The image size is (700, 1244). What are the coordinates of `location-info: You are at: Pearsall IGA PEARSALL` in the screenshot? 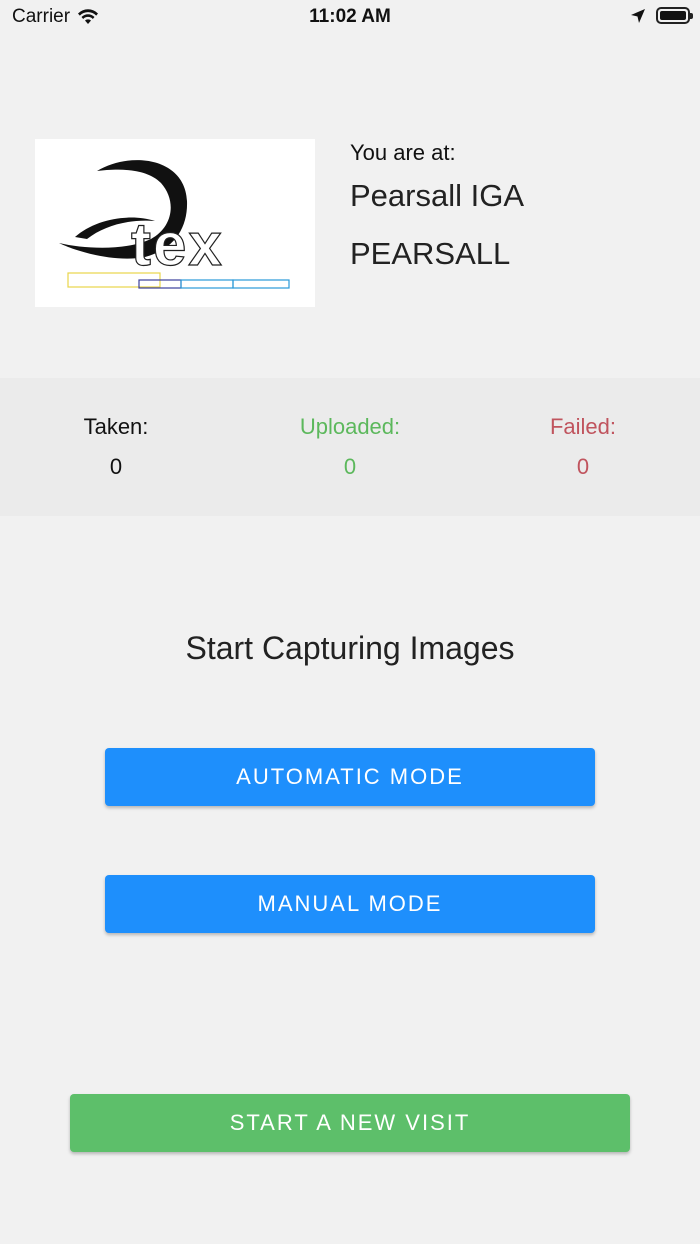 It's located at (437, 206).